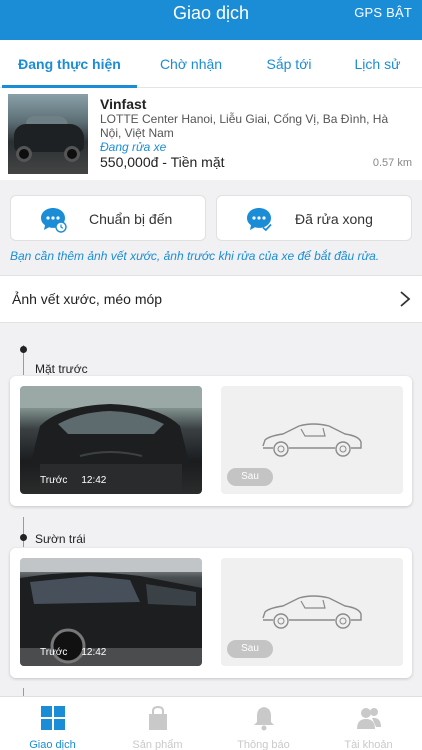 The width and height of the screenshot is (422, 750). I want to click on bell-icon, so click(264, 719).